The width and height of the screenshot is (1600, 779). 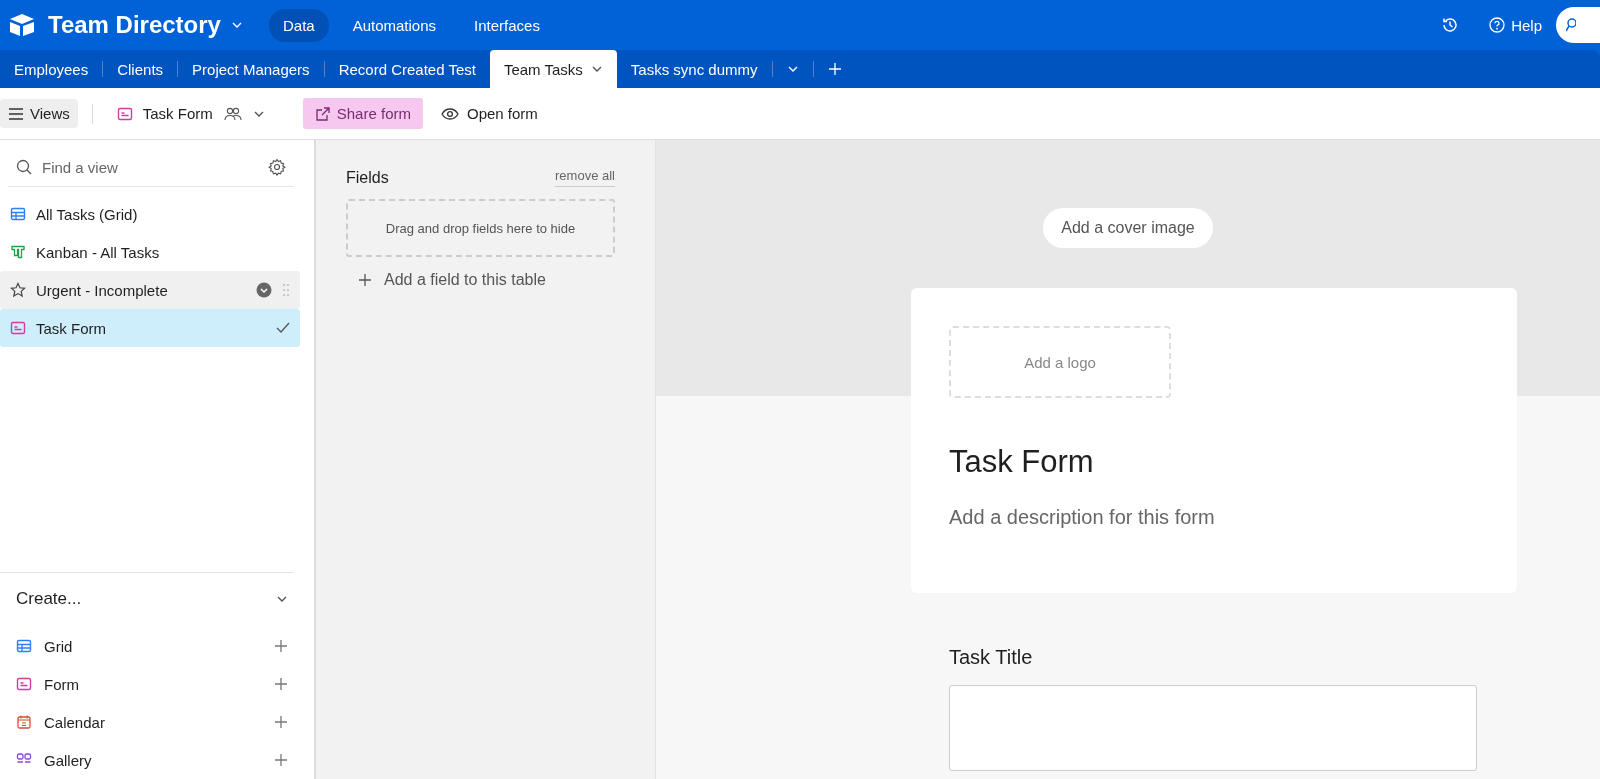 What do you see at coordinates (362, 113) in the screenshot?
I see `share-form-button: Share form` at bounding box center [362, 113].